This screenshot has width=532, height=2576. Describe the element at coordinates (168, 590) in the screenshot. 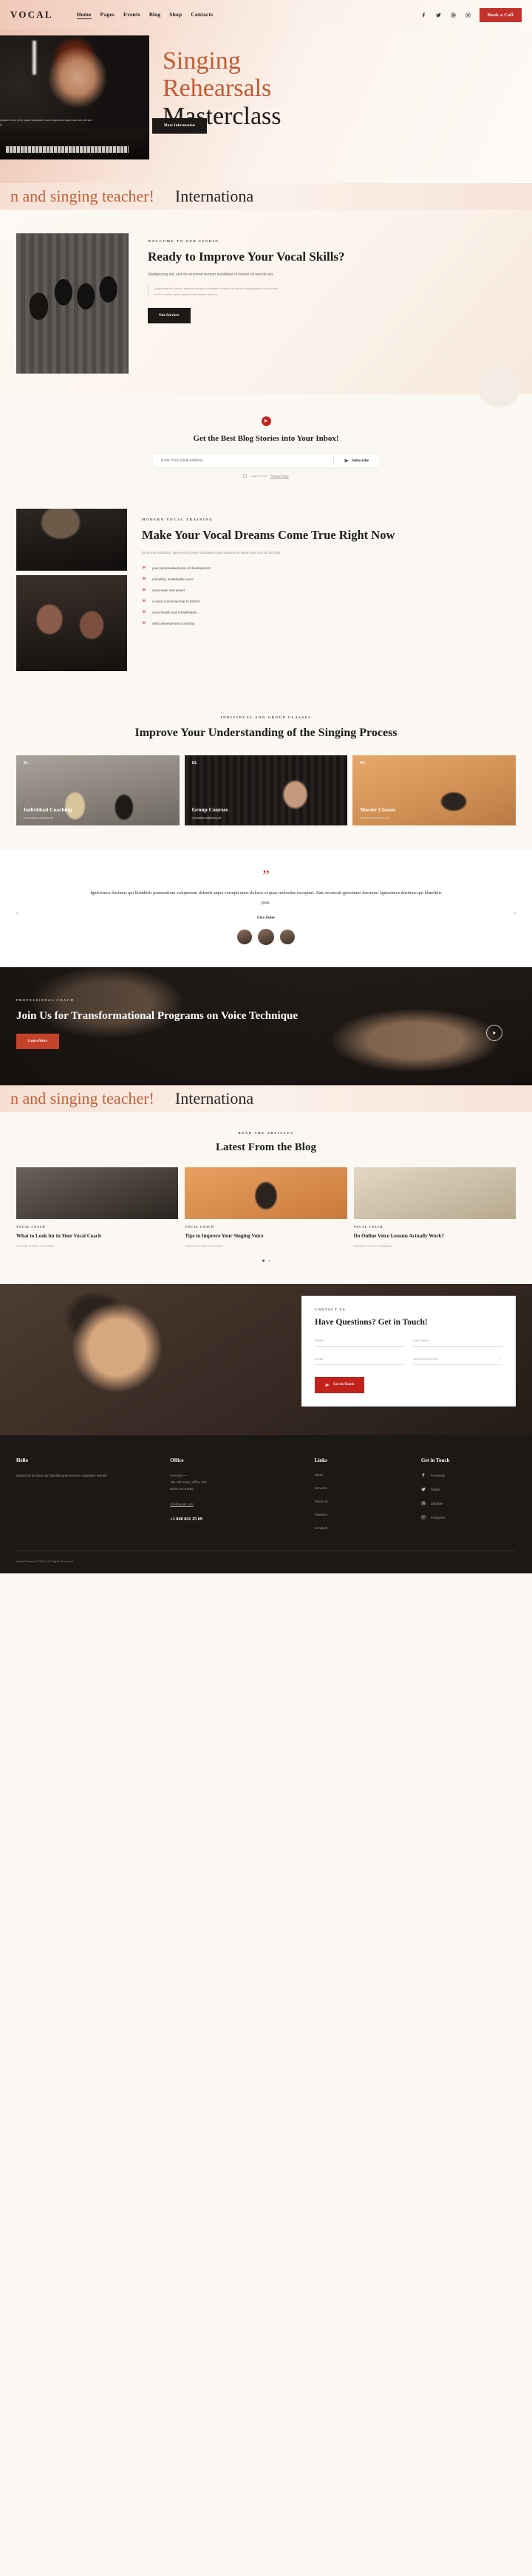

I see `feature-label: vocal ease and power` at that location.